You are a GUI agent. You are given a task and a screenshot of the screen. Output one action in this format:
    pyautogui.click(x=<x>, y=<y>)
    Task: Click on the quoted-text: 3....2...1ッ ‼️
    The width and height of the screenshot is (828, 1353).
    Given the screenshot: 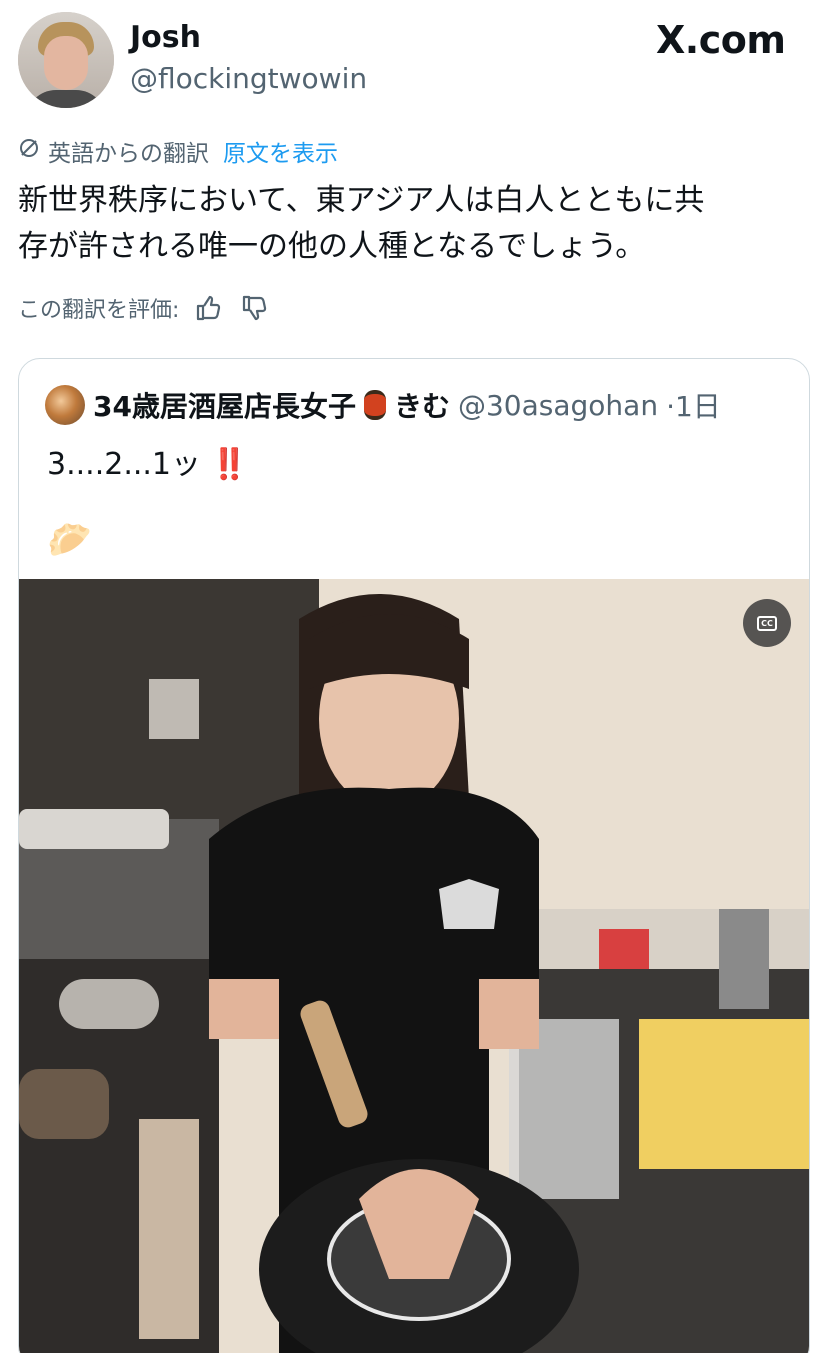 What is the action you would take?
    pyautogui.click(x=147, y=461)
    